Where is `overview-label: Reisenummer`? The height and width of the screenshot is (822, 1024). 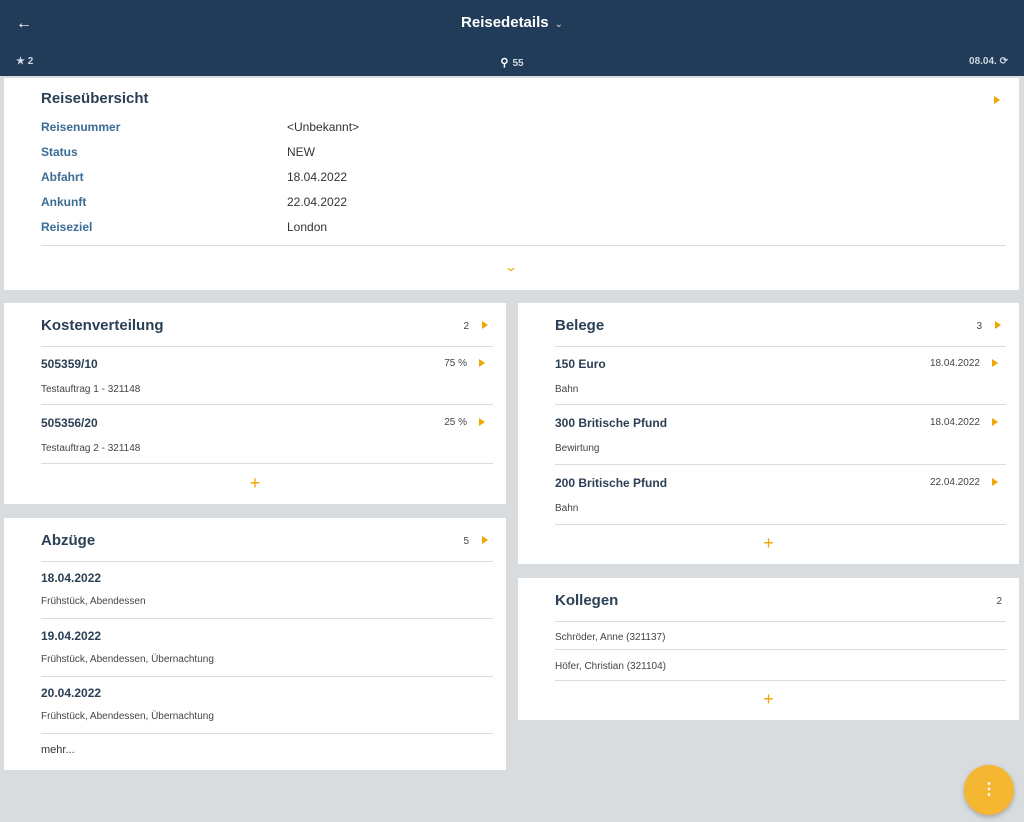
overview-label: Reisenummer is located at coordinates (81, 127).